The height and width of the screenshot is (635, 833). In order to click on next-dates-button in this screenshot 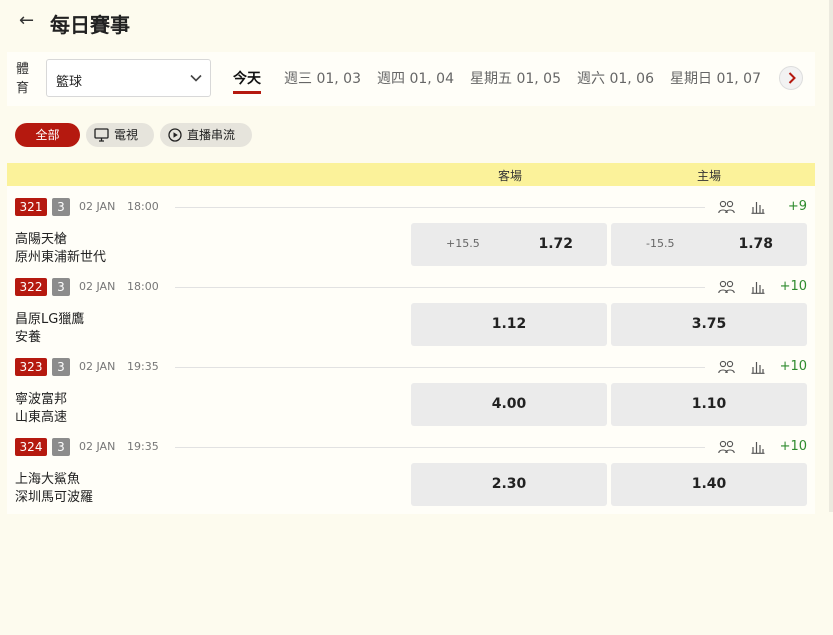, I will do `click(791, 78)`.